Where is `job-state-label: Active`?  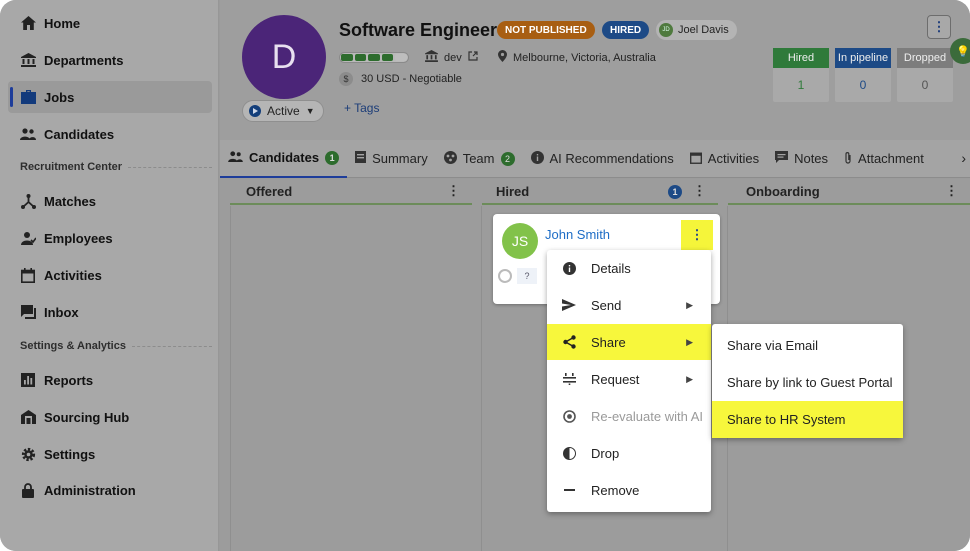 job-state-label: Active is located at coordinates (283, 111).